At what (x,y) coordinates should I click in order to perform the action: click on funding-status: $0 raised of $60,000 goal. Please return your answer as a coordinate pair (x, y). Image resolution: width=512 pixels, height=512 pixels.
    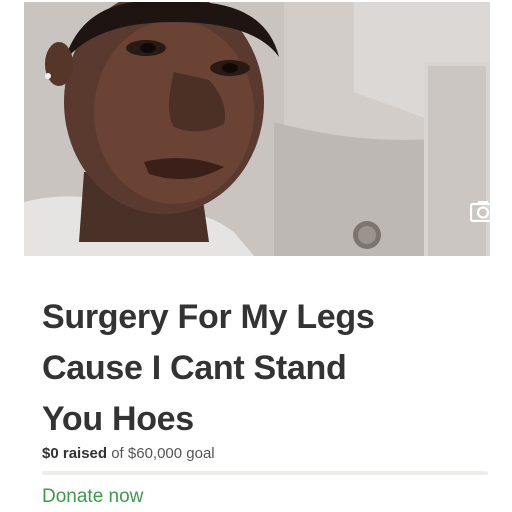
    Looking at the image, I should click on (128, 453).